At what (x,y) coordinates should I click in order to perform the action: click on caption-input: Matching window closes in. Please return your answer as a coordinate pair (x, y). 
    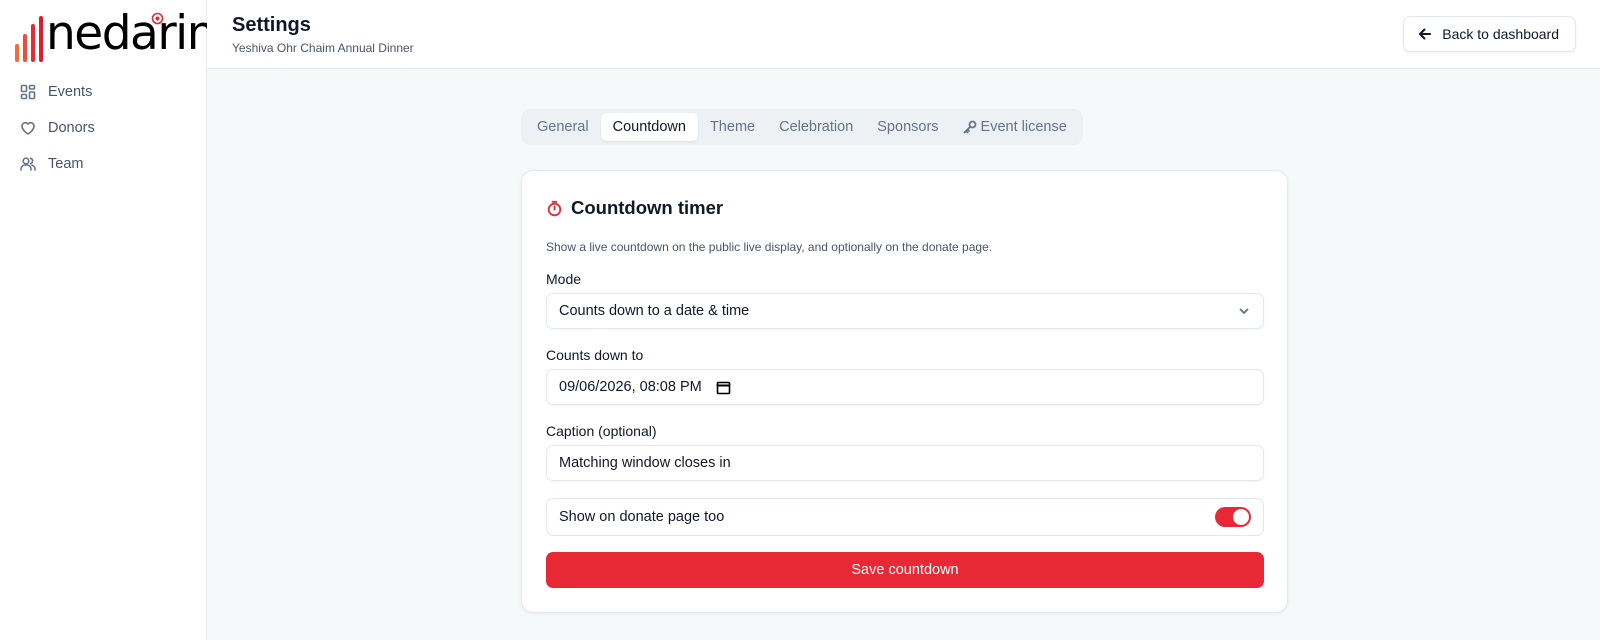
    Looking at the image, I should click on (905, 463).